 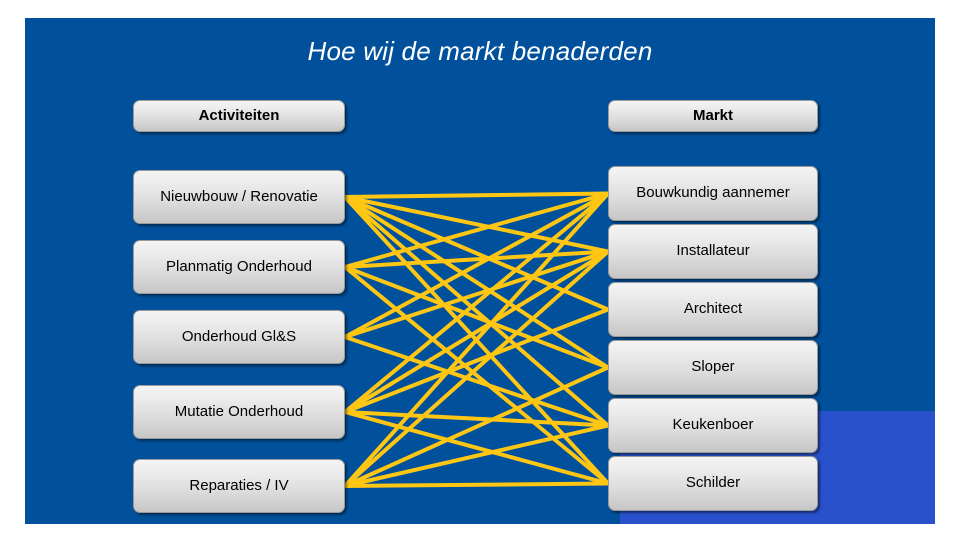 What do you see at coordinates (713, 116) in the screenshot?
I see `right-column-header: Markt` at bounding box center [713, 116].